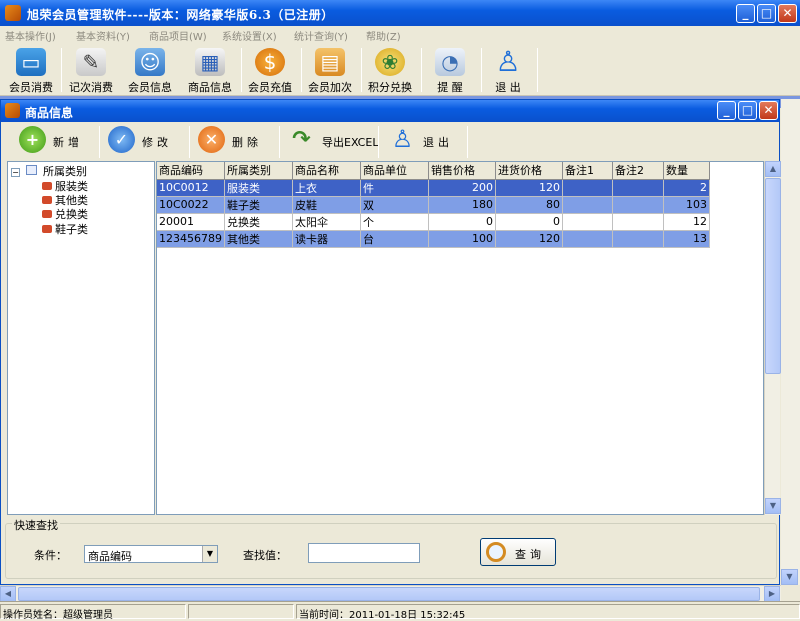 This screenshot has width=800, height=621. I want to click on cell: 103, so click(686, 205).